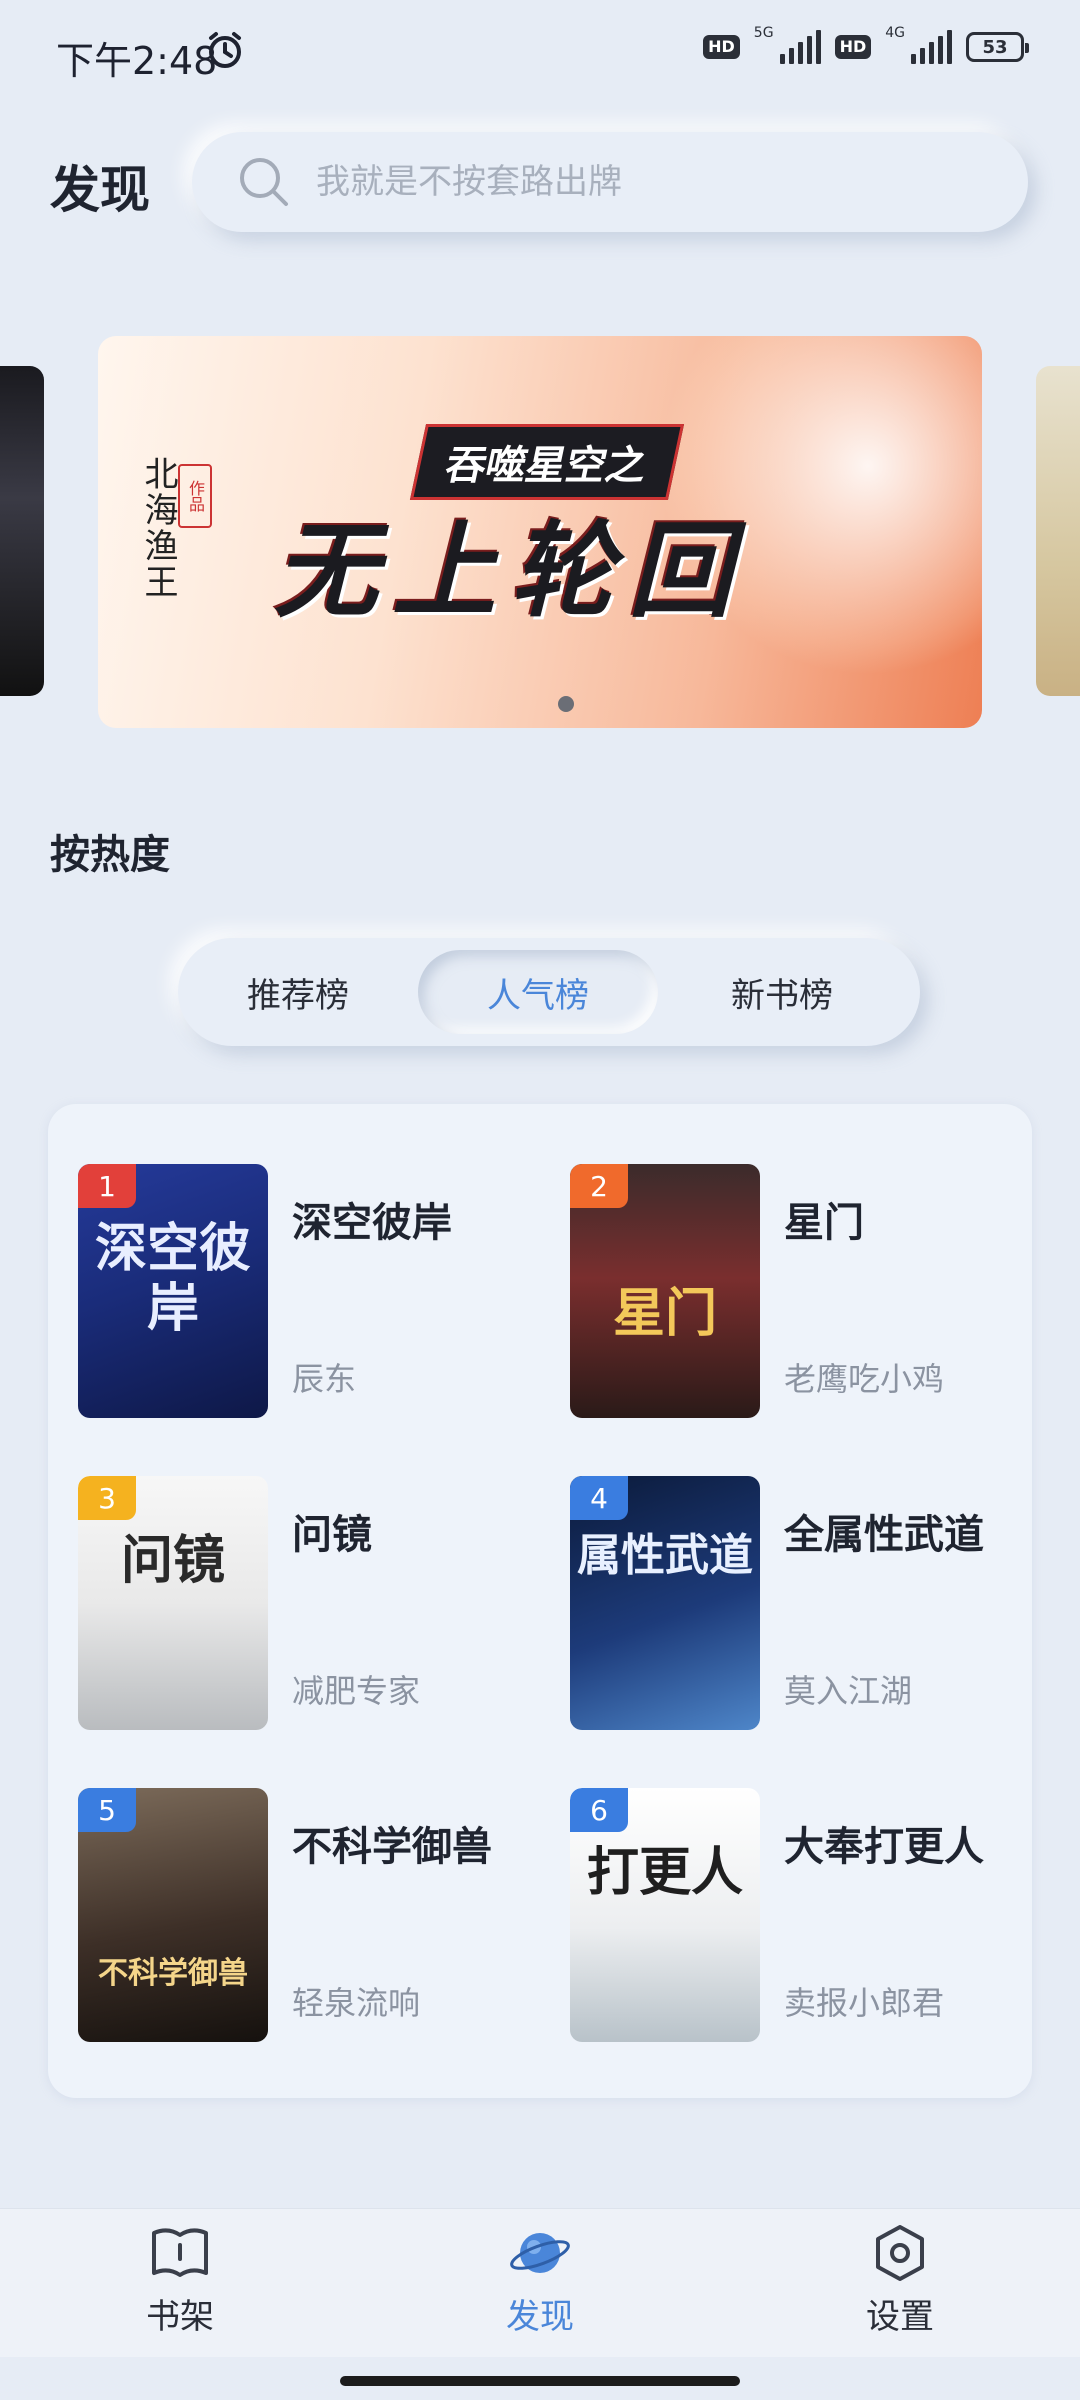 The height and width of the screenshot is (2400, 1080). Describe the element at coordinates (392, 1843) in the screenshot. I see `book-title: 不科学御兽` at that location.